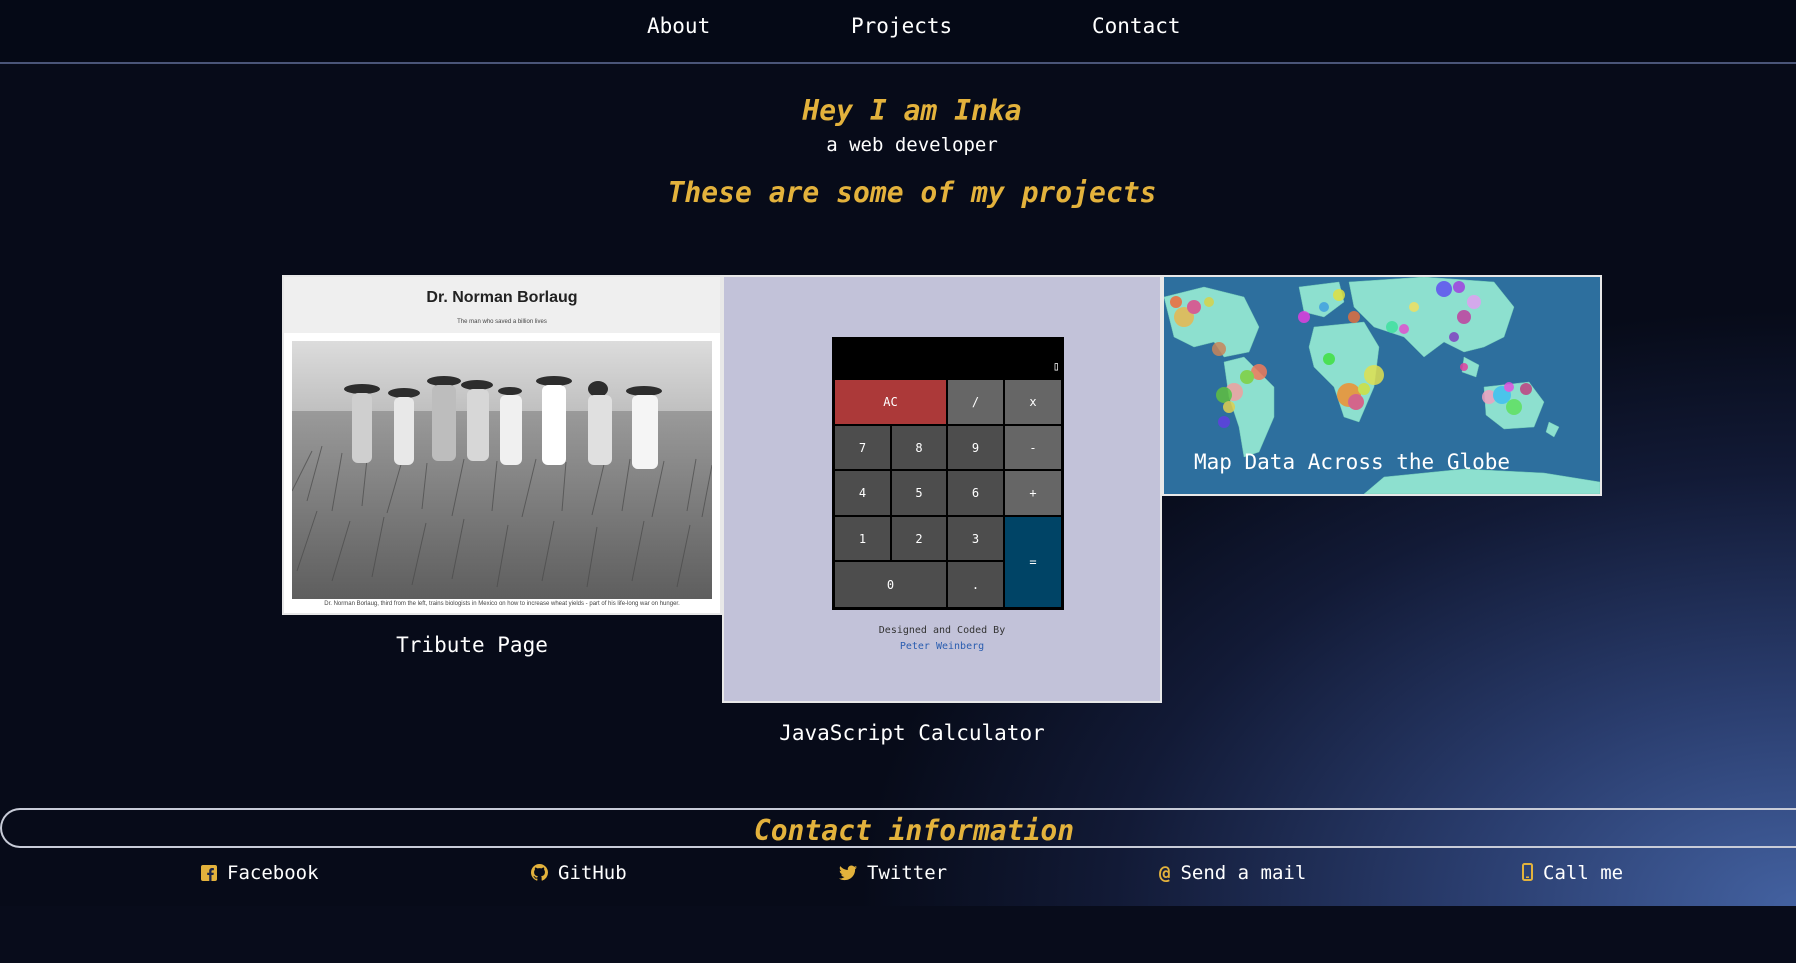 Image resolution: width=1796 pixels, height=963 pixels. What do you see at coordinates (975, 538) in the screenshot?
I see `calc-key-3: 3` at bounding box center [975, 538].